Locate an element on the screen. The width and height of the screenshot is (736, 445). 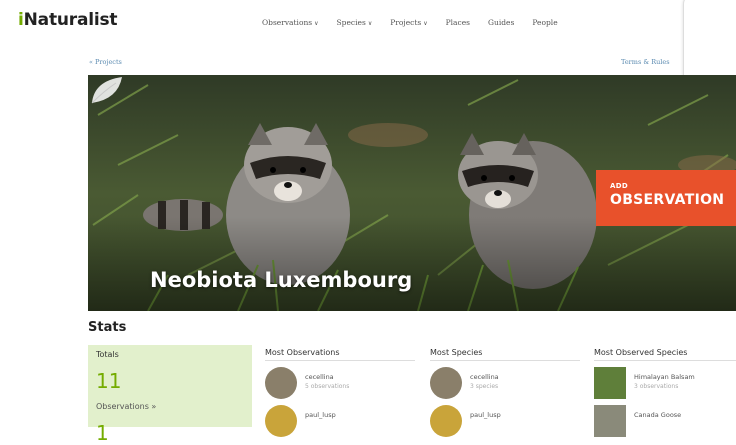
nav-observations-label: Observations is located at coordinates (287, 22).